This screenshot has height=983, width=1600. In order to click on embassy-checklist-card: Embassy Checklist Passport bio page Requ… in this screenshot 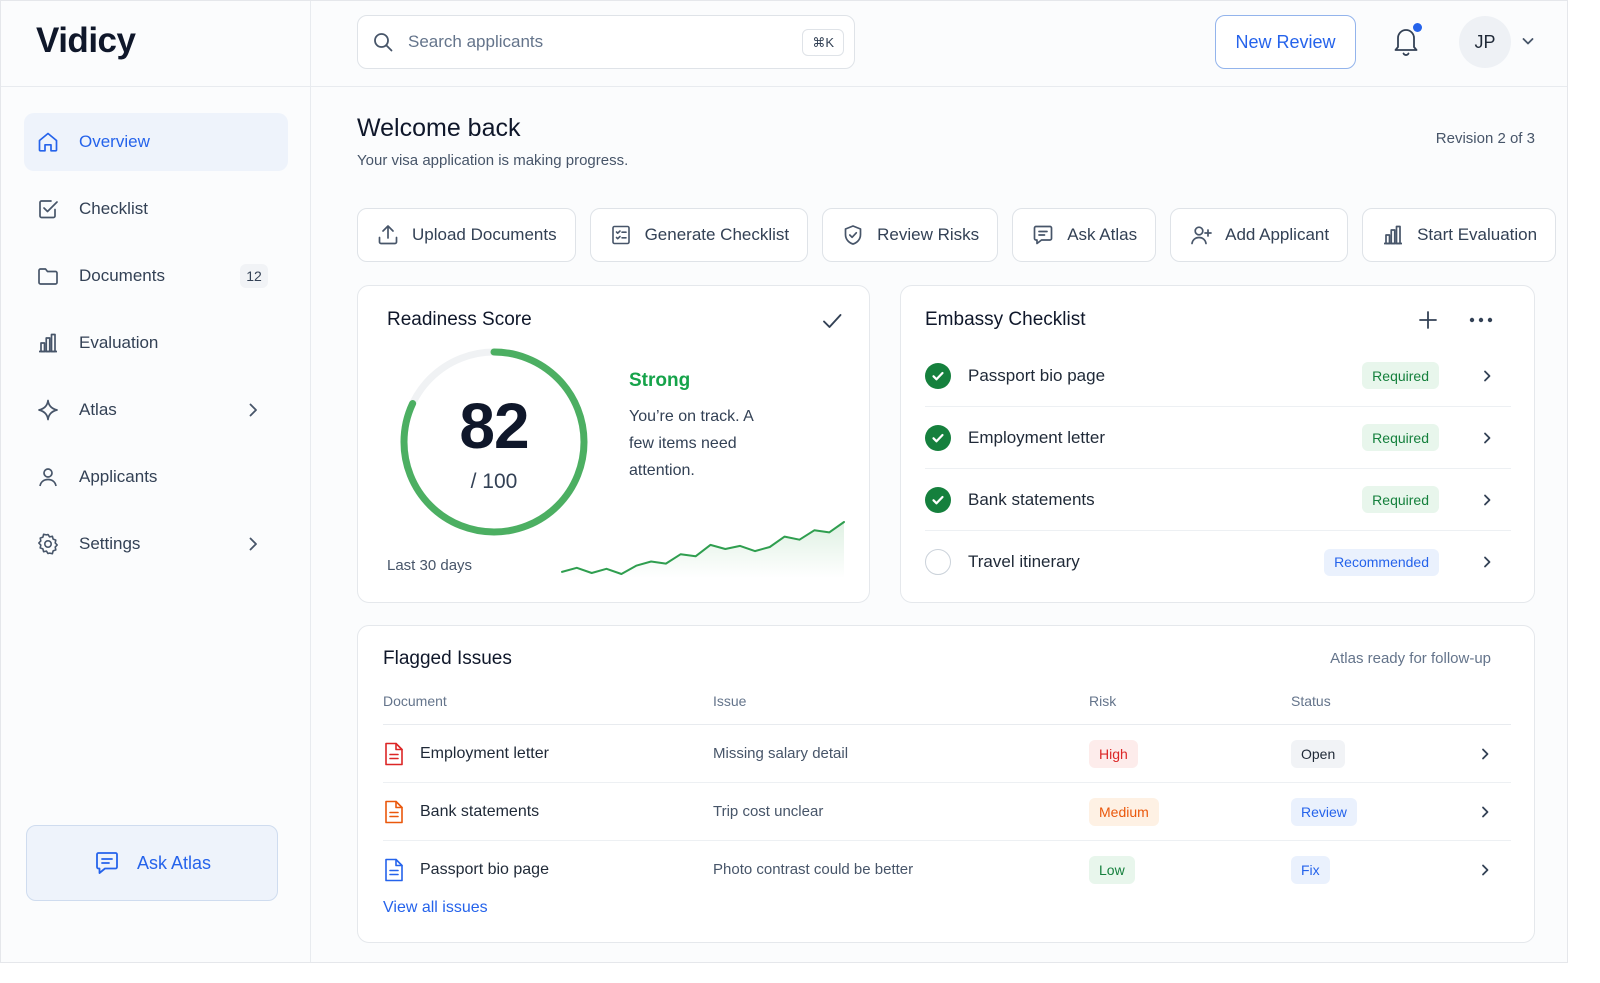, I will do `click(1217, 444)`.